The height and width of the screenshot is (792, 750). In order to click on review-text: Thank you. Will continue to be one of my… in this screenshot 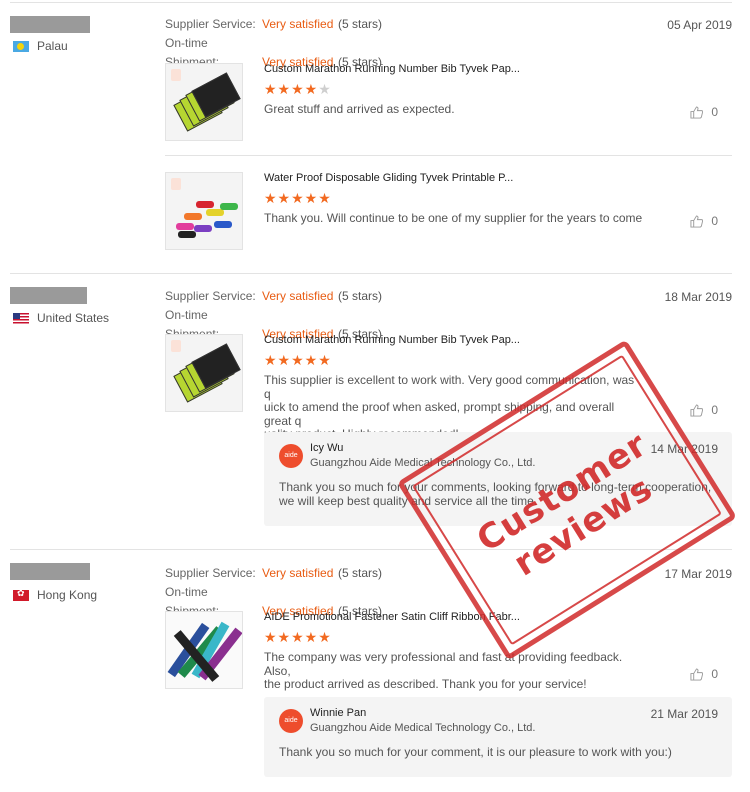, I will do `click(453, 218)`.